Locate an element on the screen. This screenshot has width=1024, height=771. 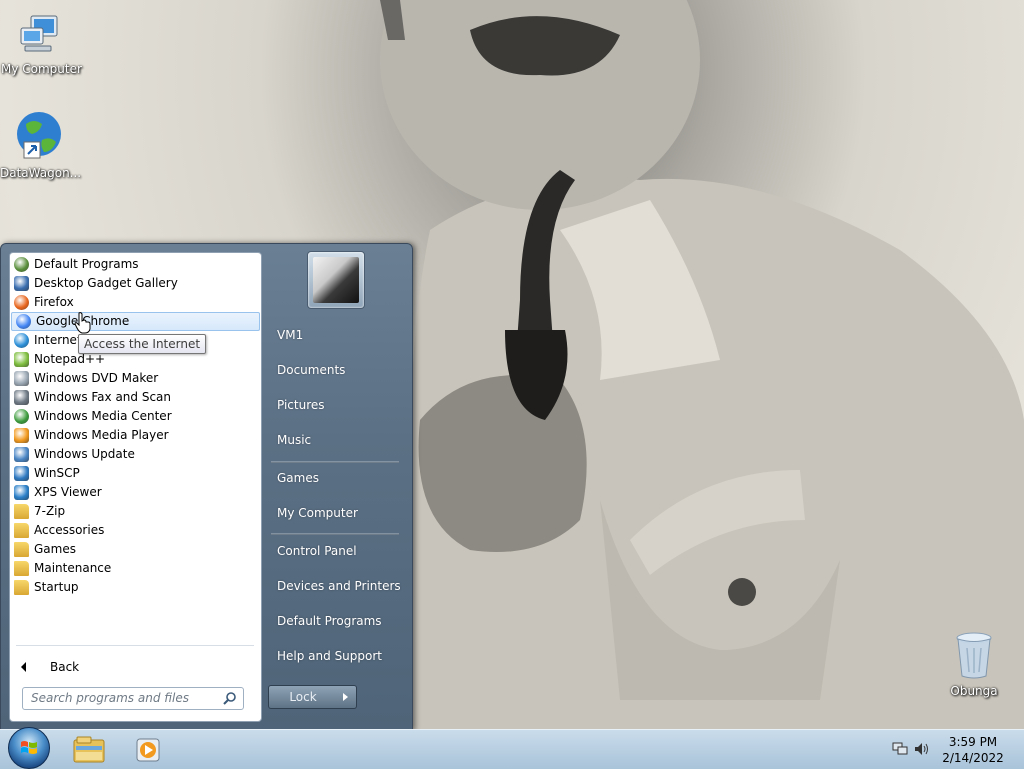
program-label: Windows Media Center is located at coordinates (103, 416).